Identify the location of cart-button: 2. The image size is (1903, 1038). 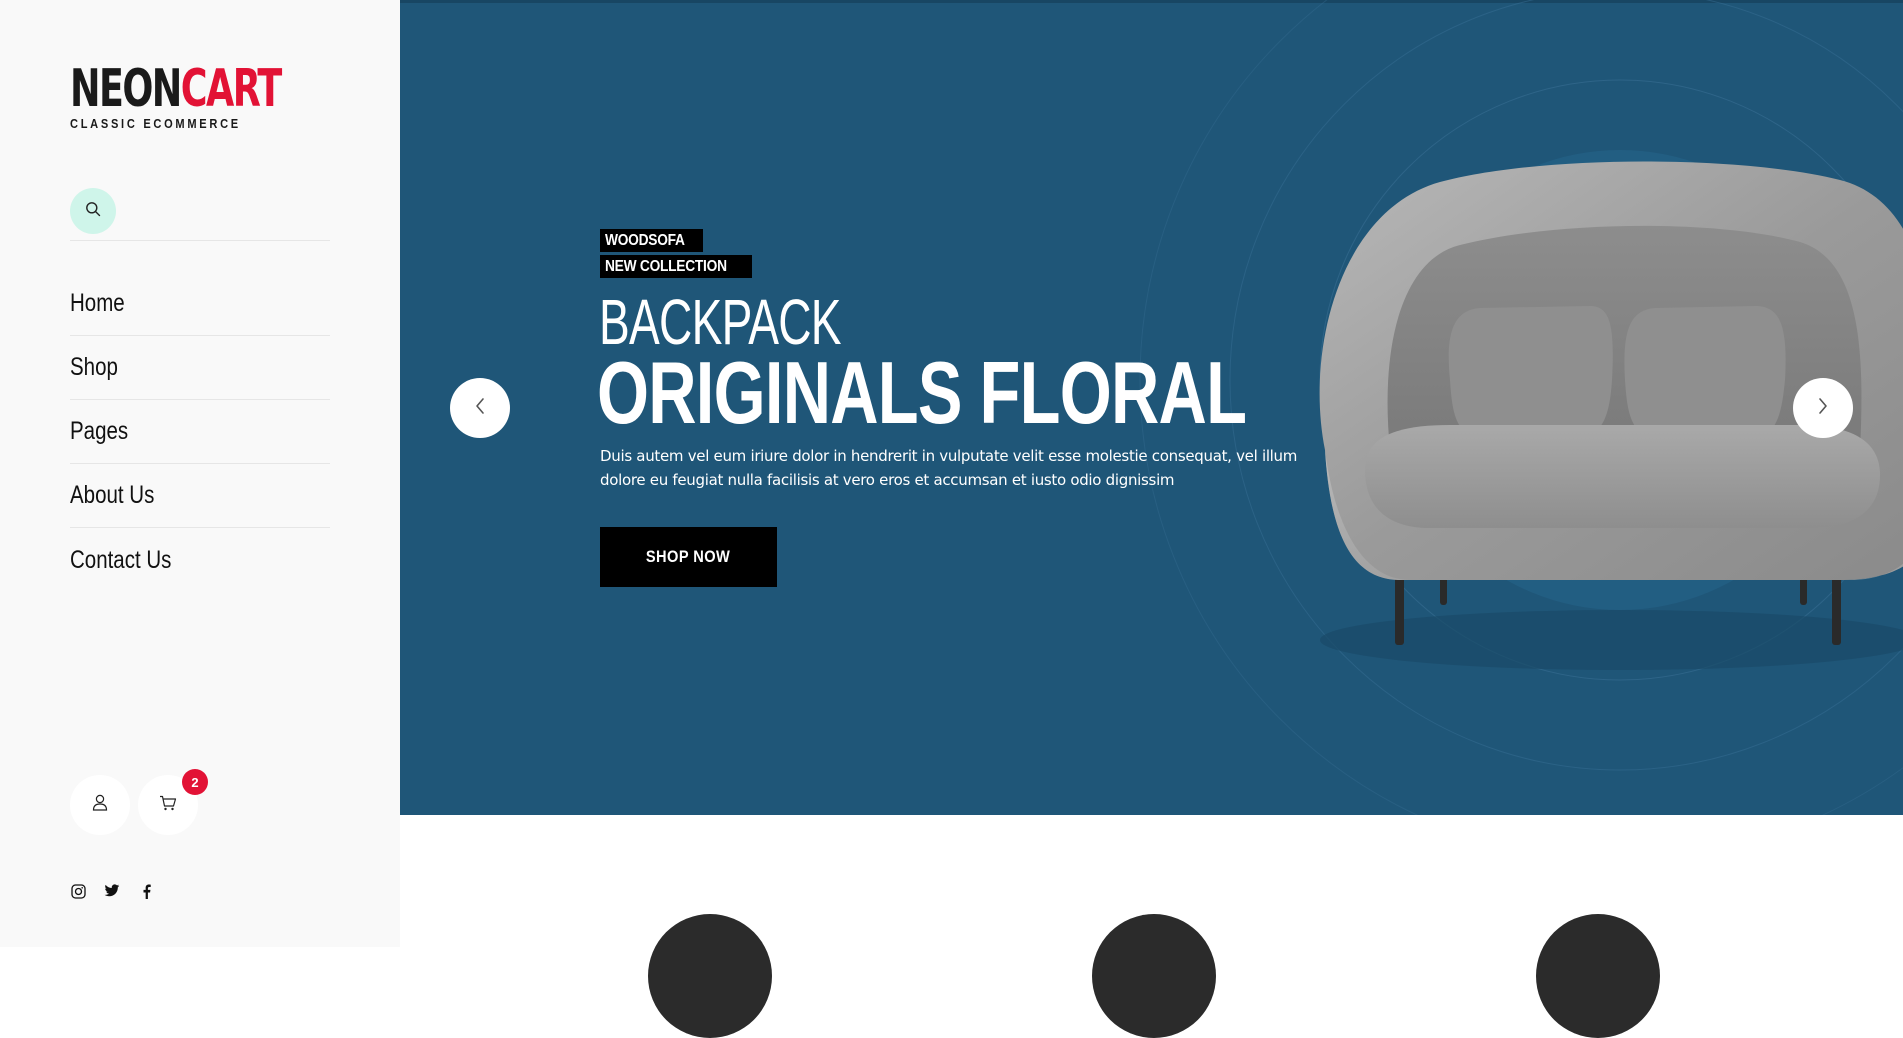
(173, 802).